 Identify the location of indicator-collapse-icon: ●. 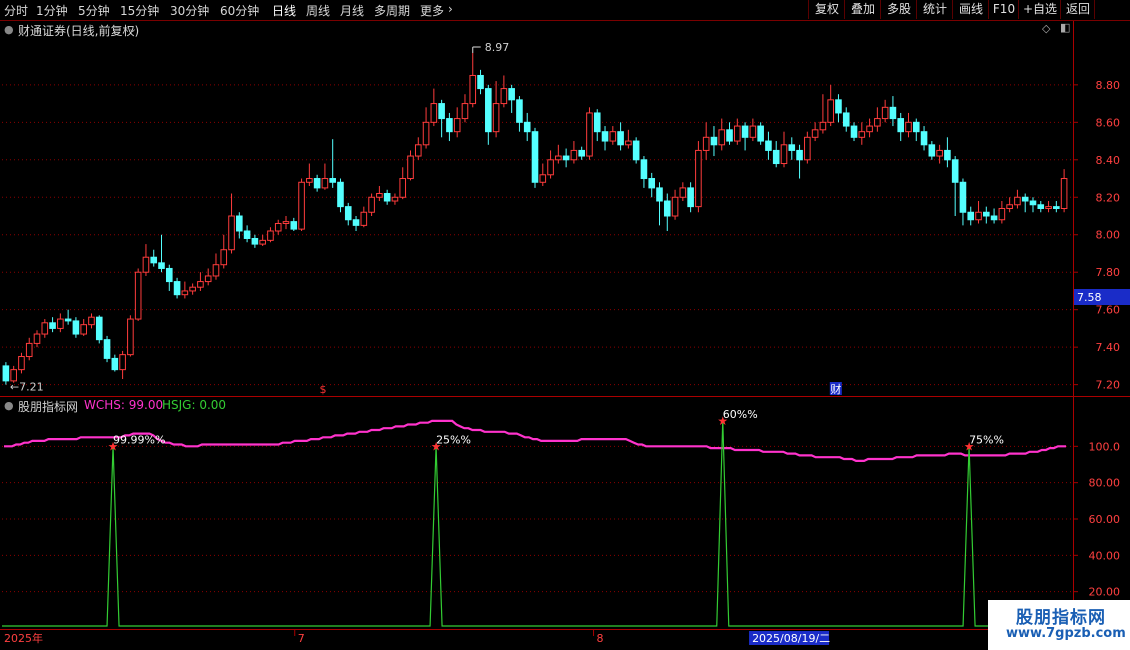
(9, 405).